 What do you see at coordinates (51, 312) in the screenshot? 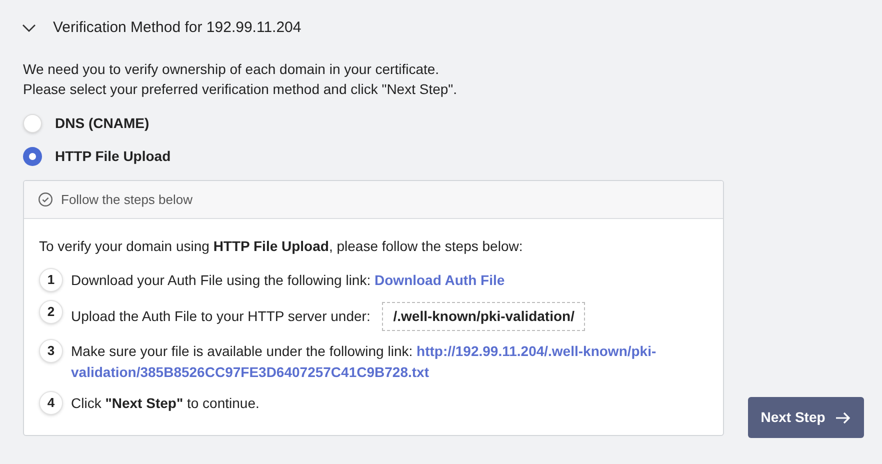
I see `step-number: 2` at bounding box center [51, 312].